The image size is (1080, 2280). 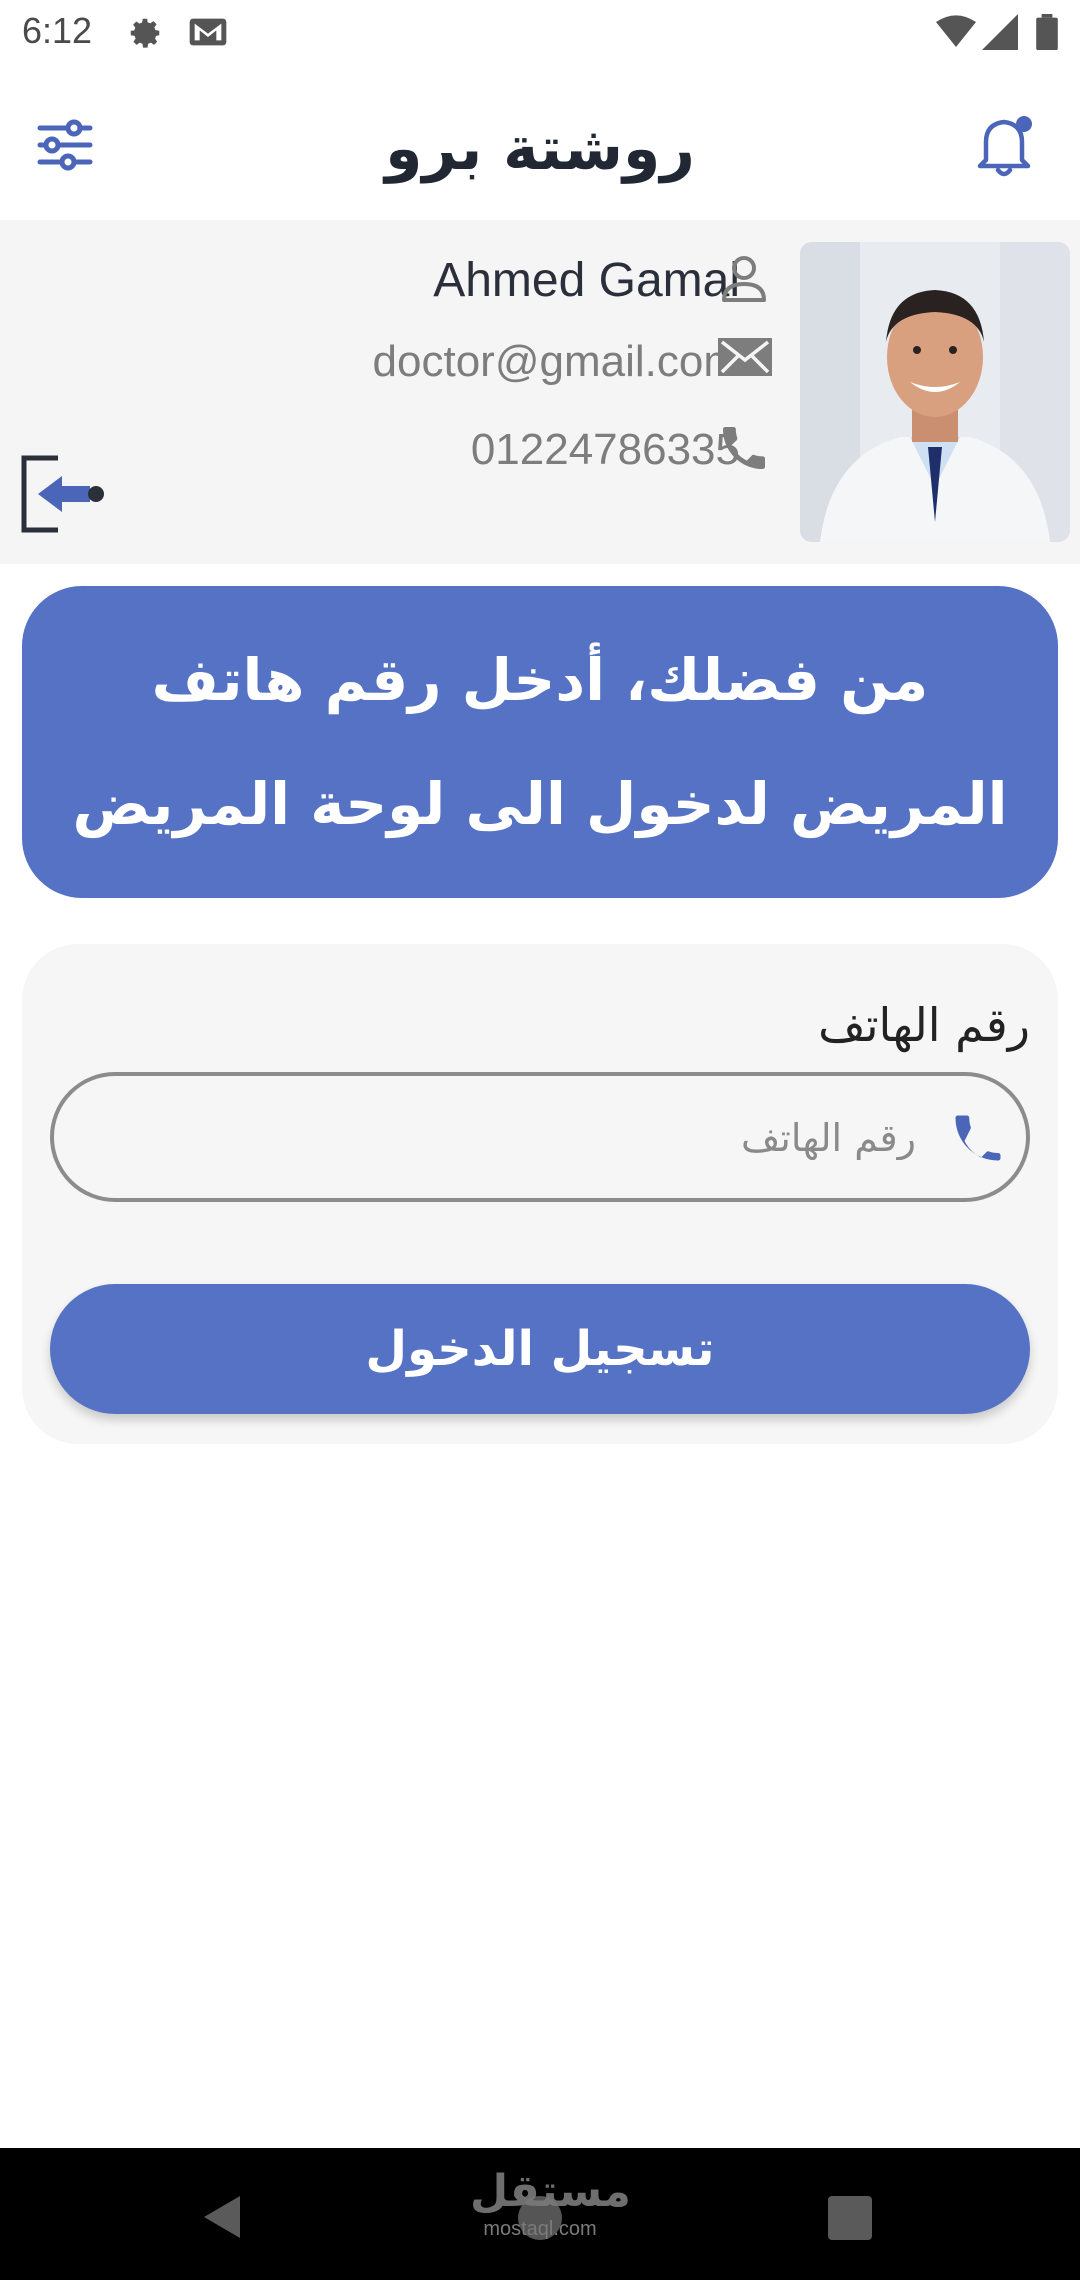 What do you see at coordinates (540, 2229) in the screenshot?
I see `watermark-url: mostaql.com` at bounding box center [540, 2229].